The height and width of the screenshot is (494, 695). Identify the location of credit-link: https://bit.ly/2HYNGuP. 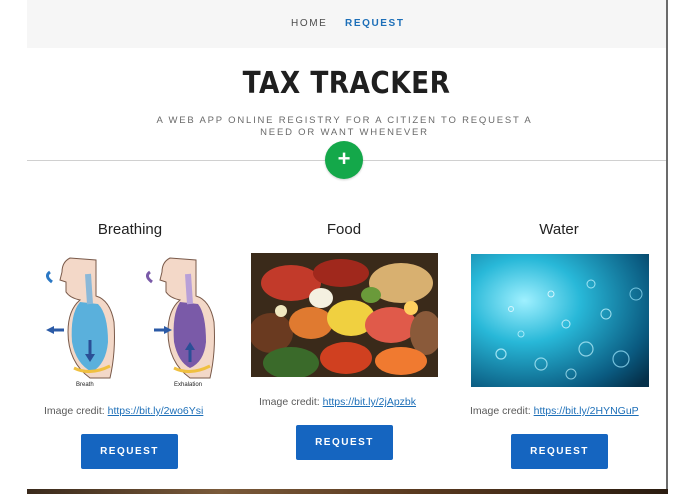
(586, 411).